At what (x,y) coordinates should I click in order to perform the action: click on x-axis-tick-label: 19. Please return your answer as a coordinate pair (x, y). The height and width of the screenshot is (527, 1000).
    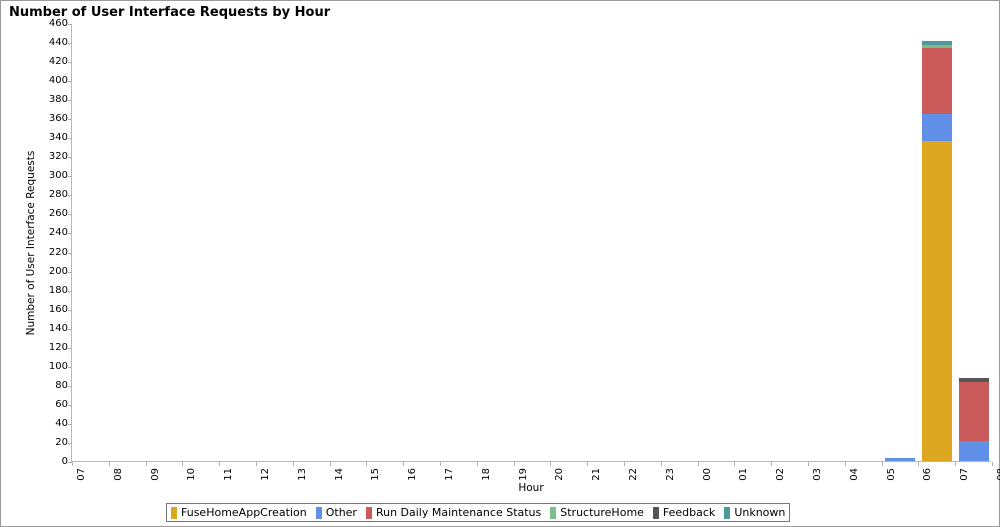
    Looking at the image, I should click on (523, 474).